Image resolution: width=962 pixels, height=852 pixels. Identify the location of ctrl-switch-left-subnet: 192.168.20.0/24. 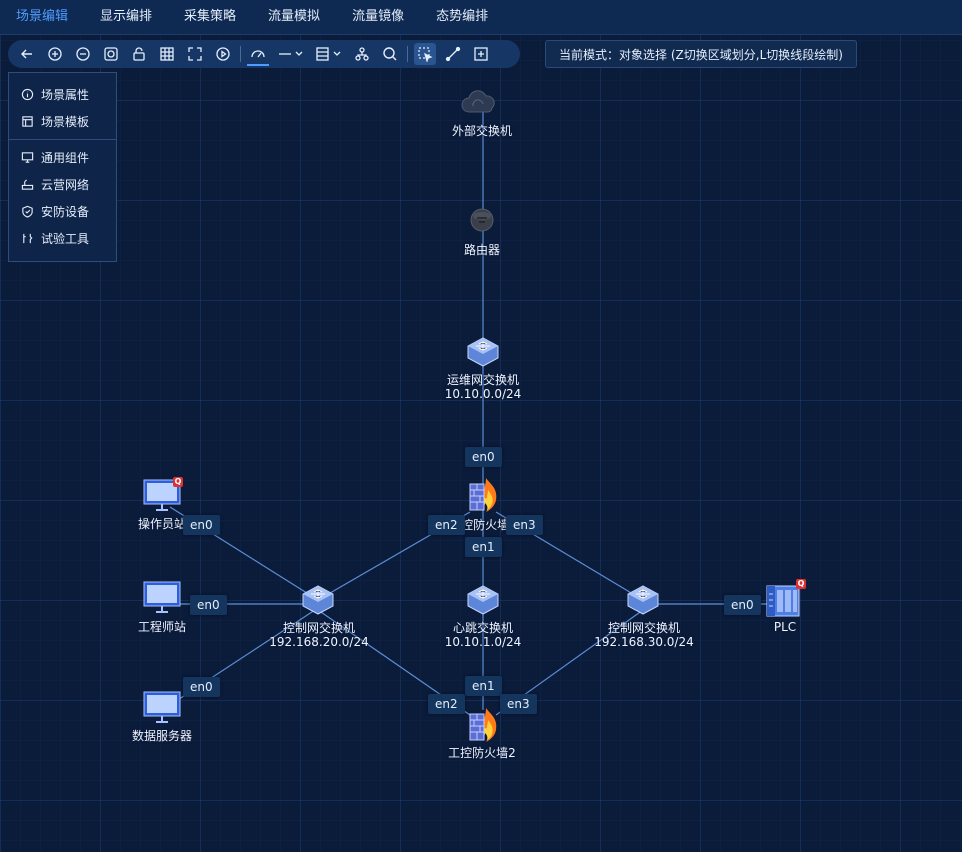
(319, 642).